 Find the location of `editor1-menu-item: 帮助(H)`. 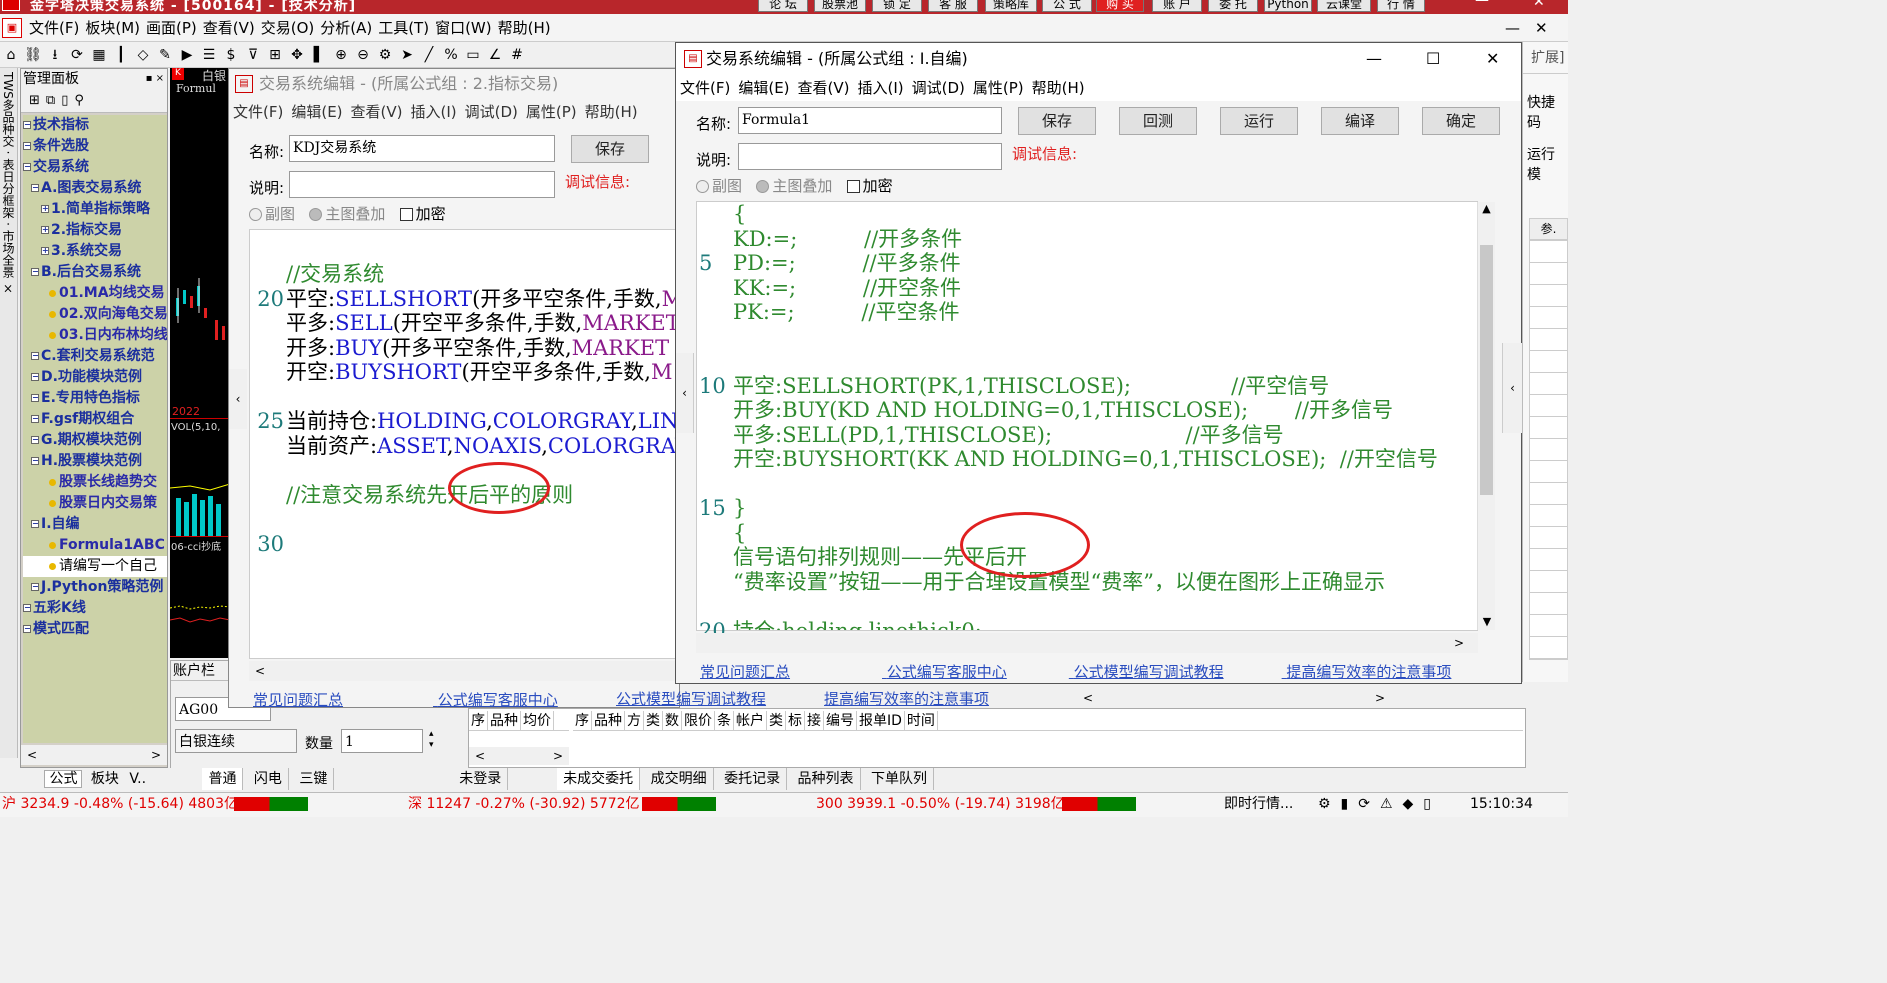

editor1-menu-item: 帮助(H) is located at coordinates (611, 112).